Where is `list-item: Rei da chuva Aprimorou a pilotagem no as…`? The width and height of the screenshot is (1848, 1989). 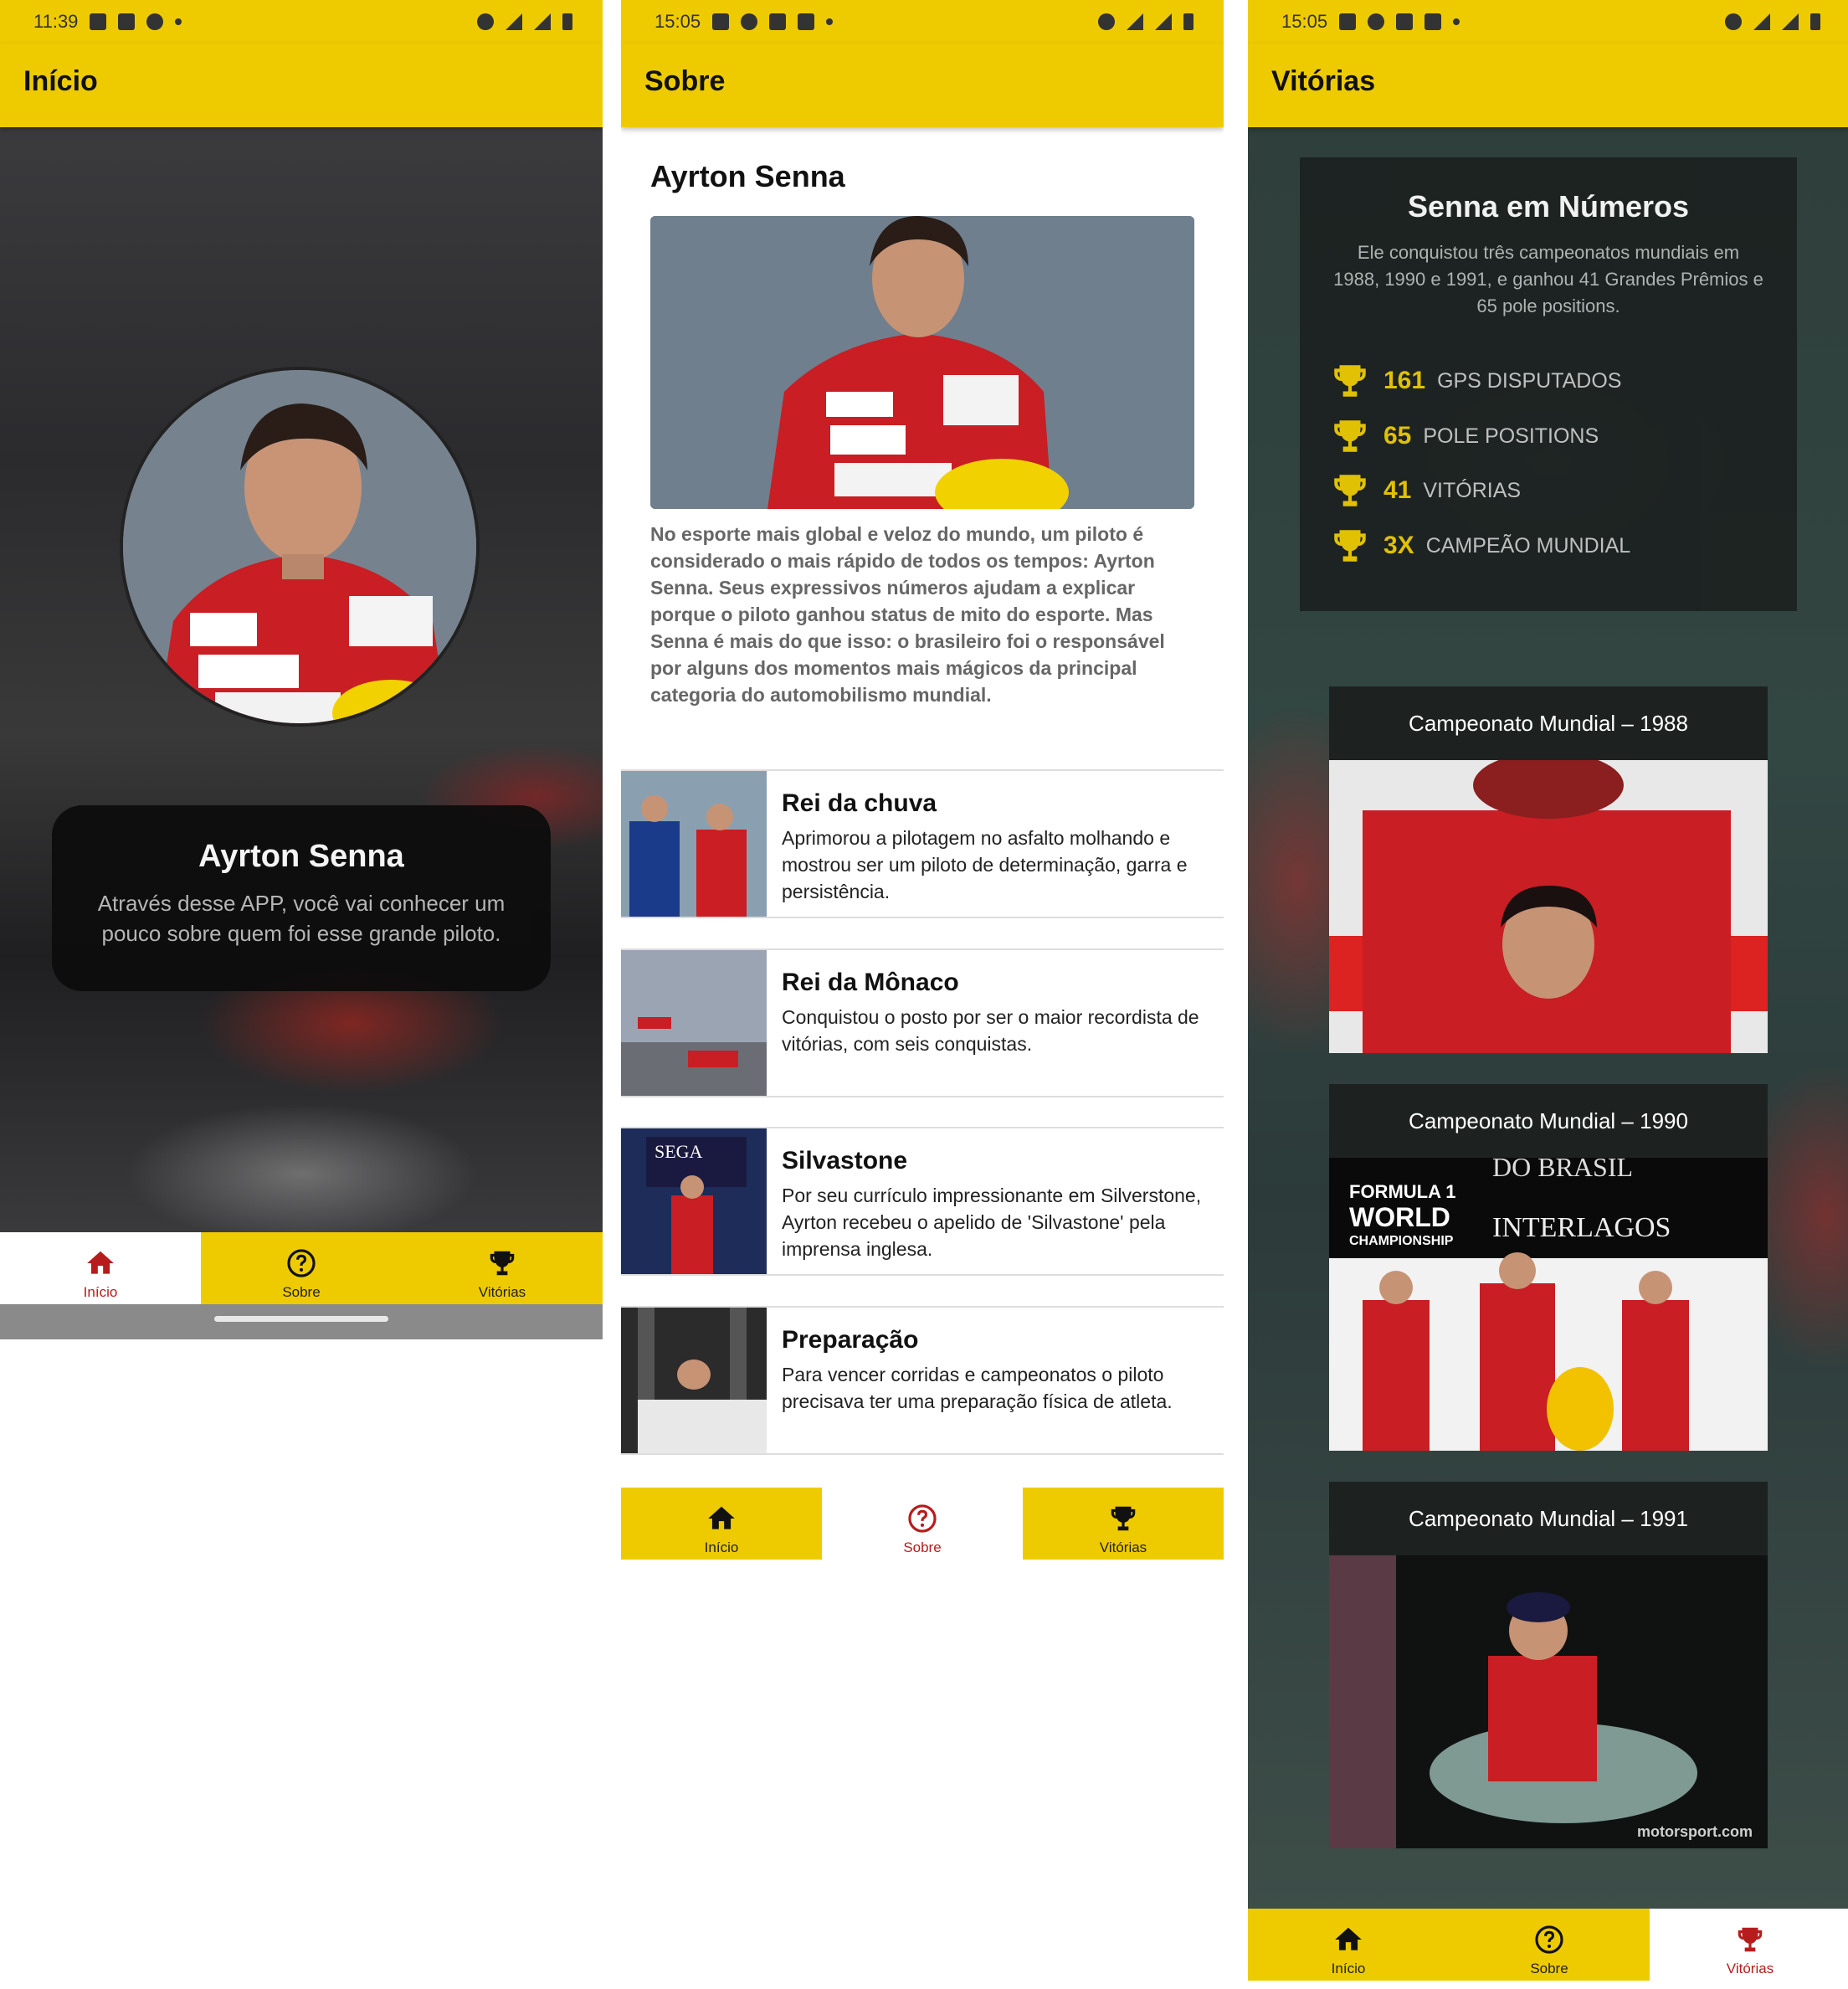 list-item: Rei da chuva Aprimorou a pilotagem no as… is located at coordinates (922, 843).